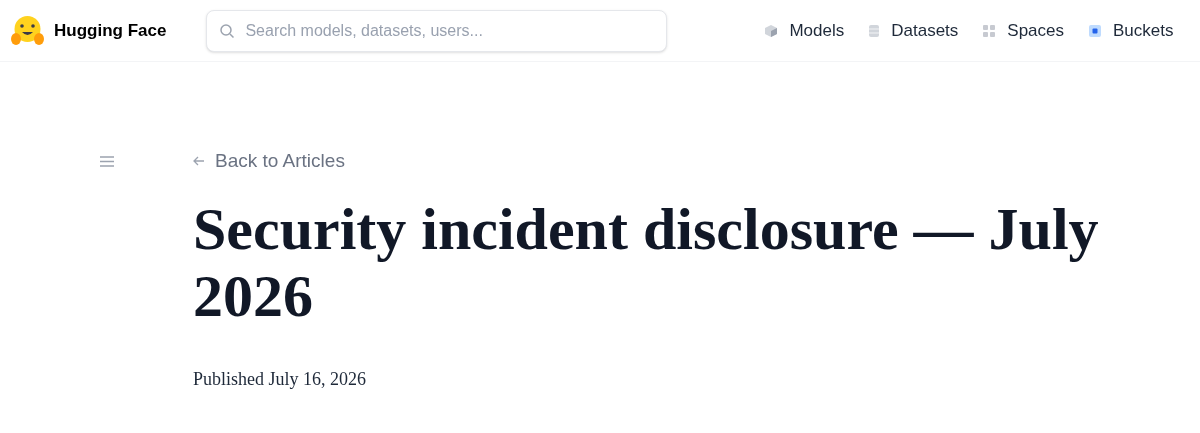 This screenshot has height=433, width=1200. I want to click on cube-icon, so click(771, 30).